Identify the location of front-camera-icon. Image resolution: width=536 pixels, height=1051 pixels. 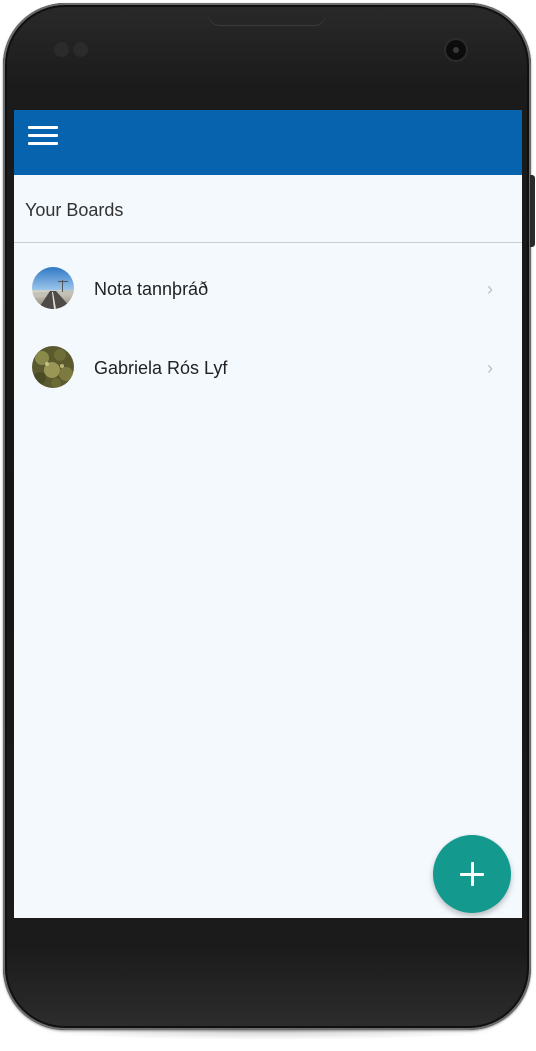
(456, 50).